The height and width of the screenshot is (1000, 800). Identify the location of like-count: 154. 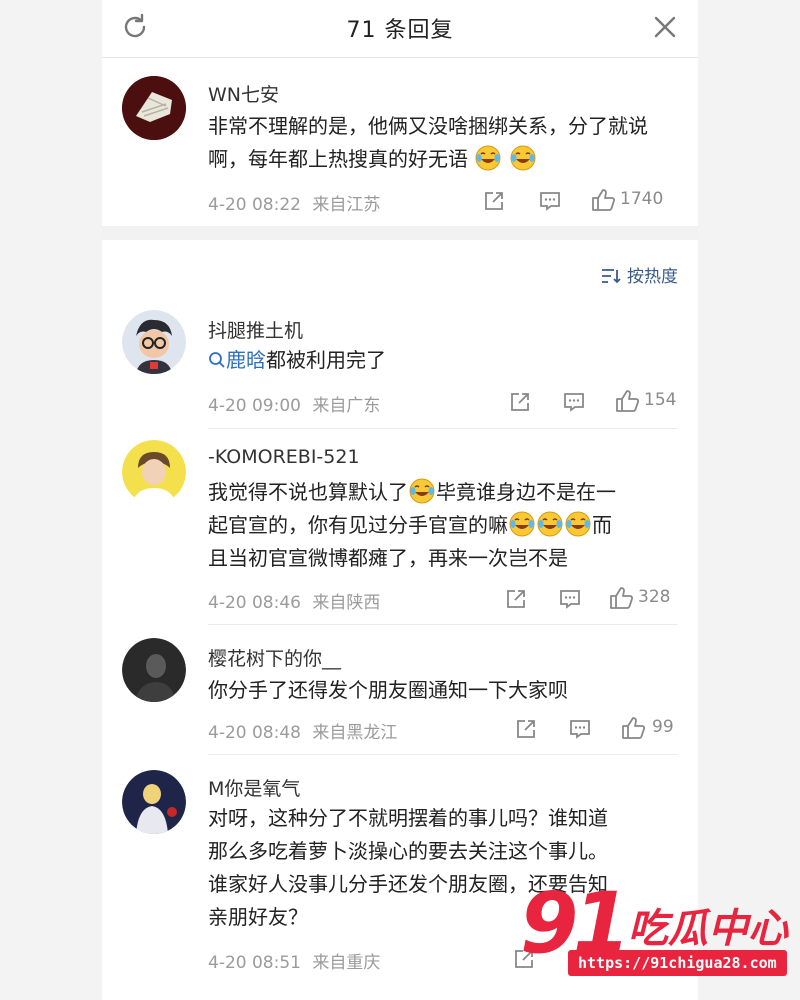
(660, 400).